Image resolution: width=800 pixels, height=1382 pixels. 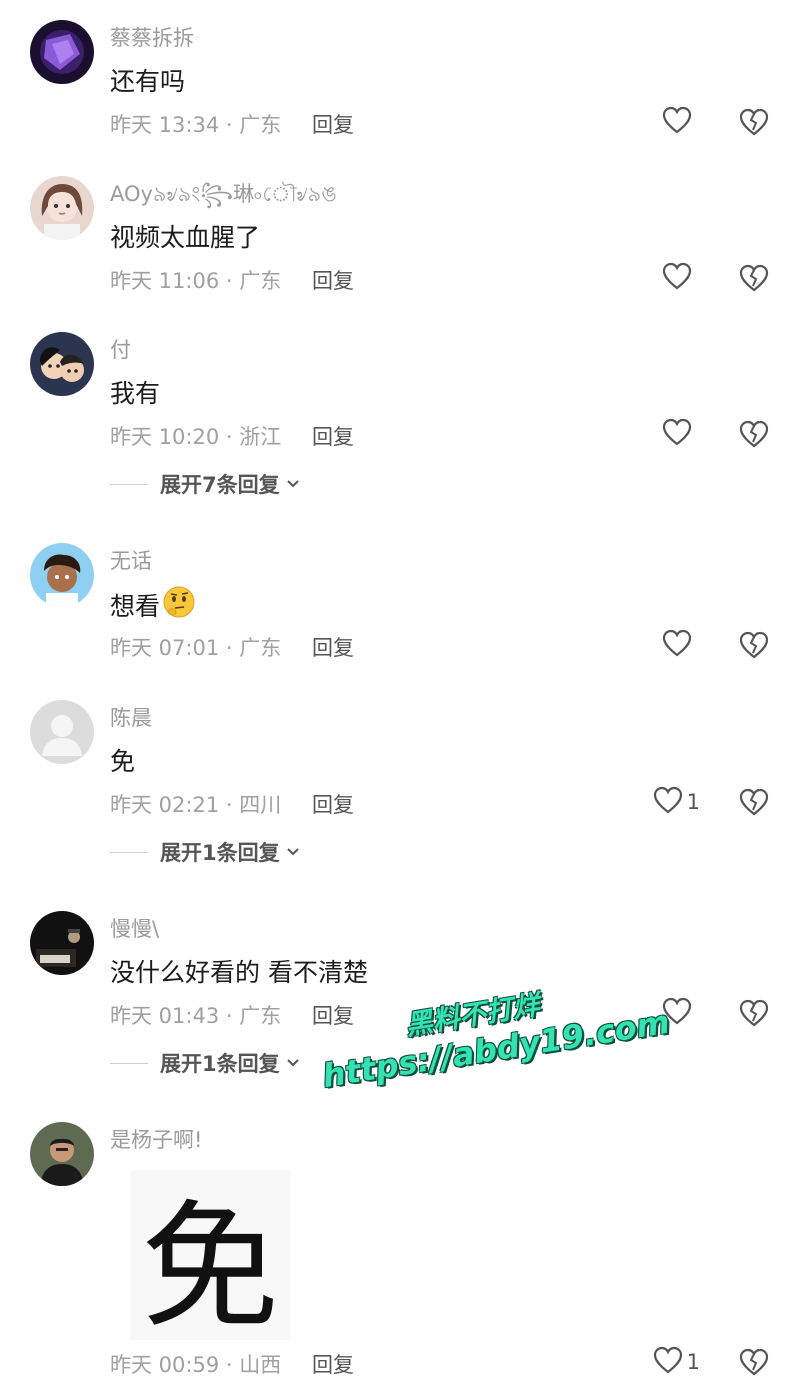 I want to click on username: 付, so click(x=120, y=349).